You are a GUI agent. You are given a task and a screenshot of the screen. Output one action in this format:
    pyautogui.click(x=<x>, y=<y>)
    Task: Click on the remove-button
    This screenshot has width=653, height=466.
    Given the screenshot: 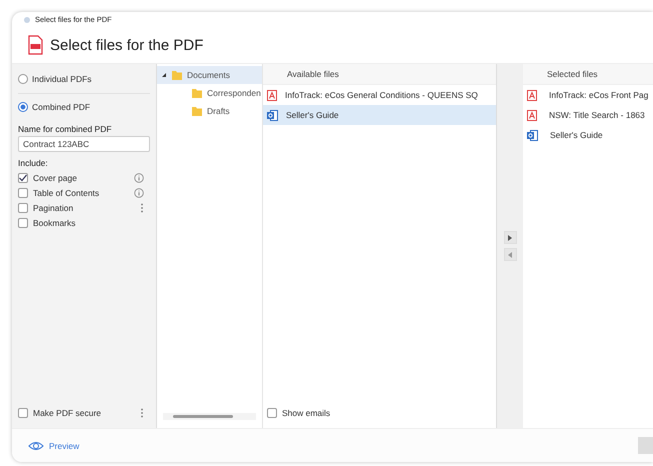 What is the action you would take?
    pyautogui.click(x=510, y=254)
    